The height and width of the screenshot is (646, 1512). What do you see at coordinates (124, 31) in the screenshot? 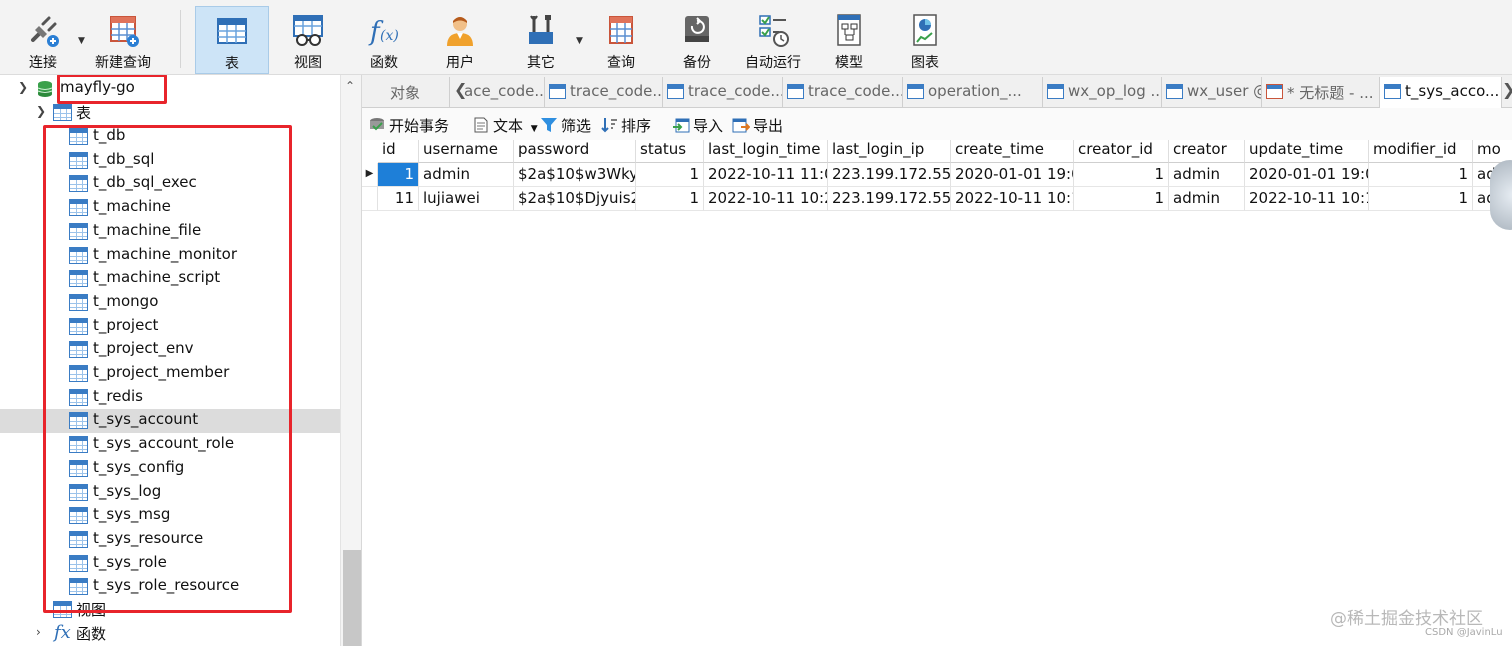
I see `new-query-icon` at bounding box center [124, 31].